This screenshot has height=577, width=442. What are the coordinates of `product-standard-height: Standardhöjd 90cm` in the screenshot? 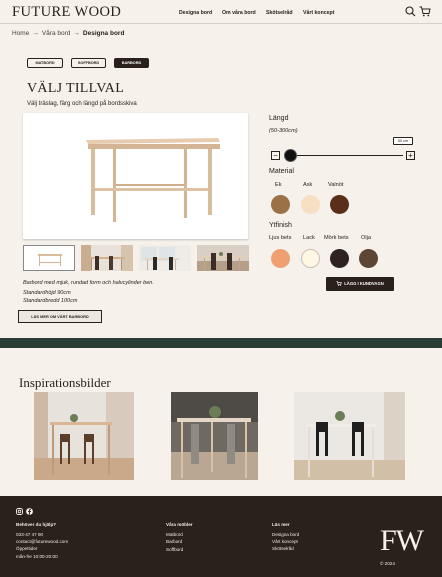 It's located at (47, 293).